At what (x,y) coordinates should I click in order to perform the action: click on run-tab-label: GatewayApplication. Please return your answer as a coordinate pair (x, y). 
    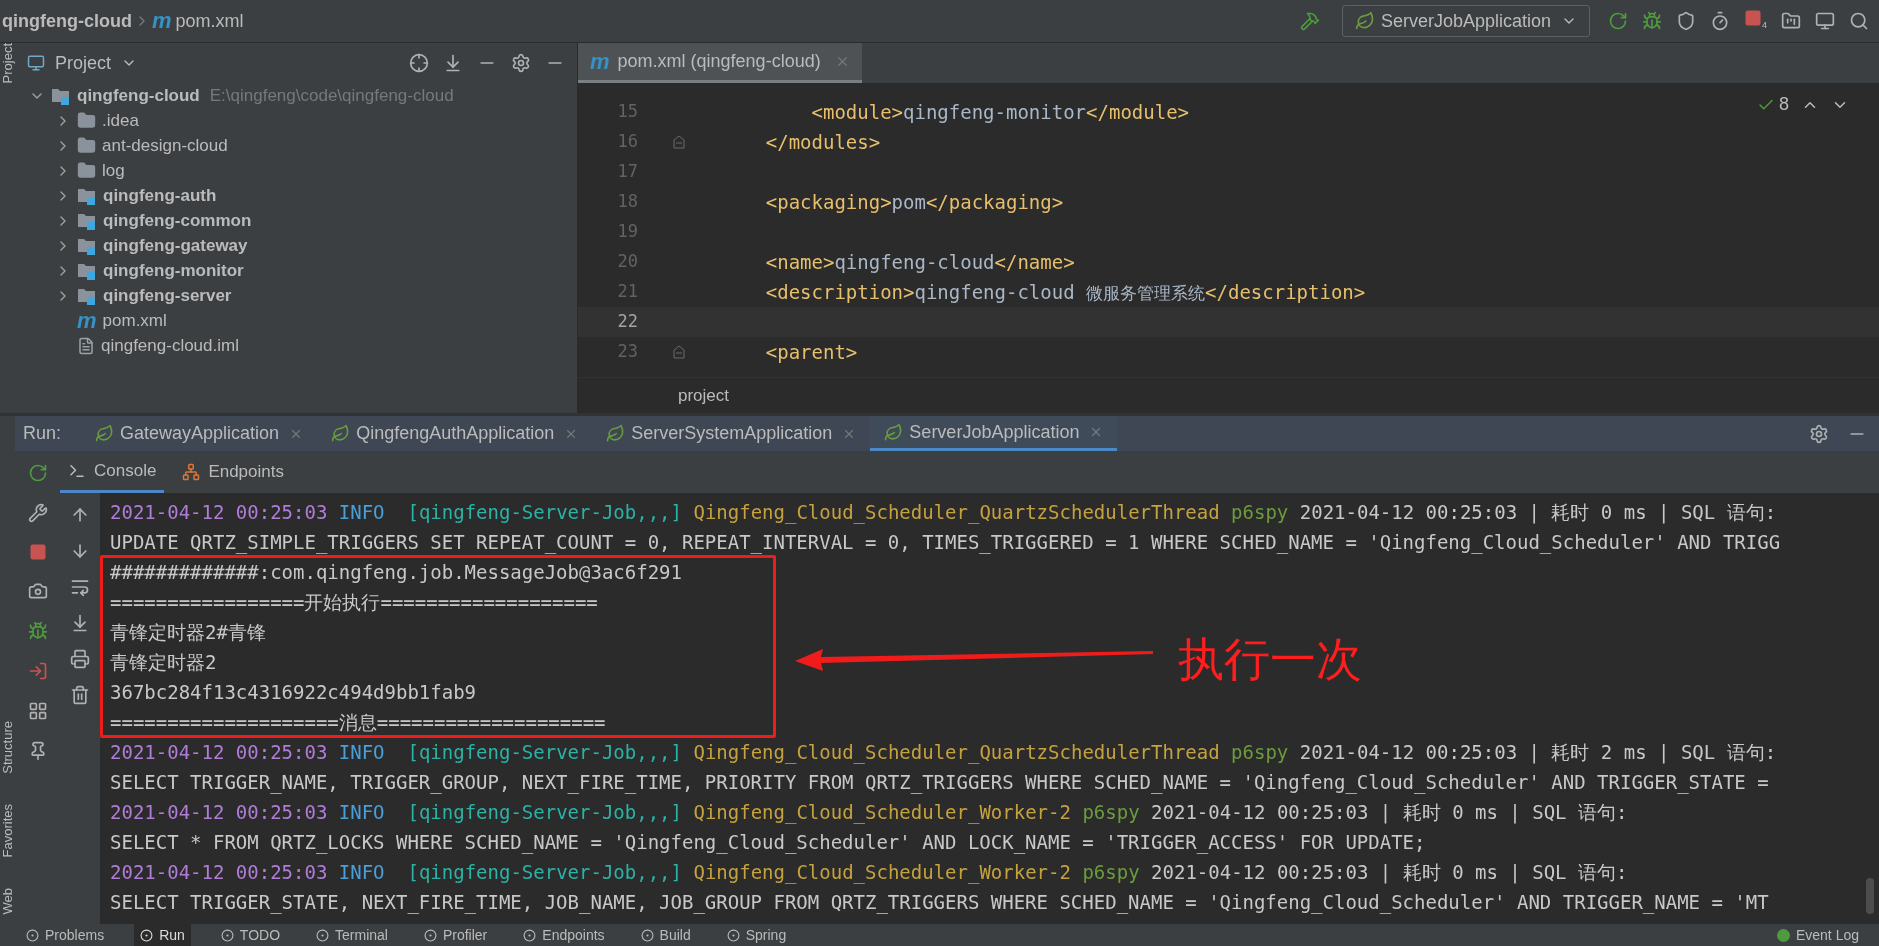
    Looking at the image, I should click on (200, 433).